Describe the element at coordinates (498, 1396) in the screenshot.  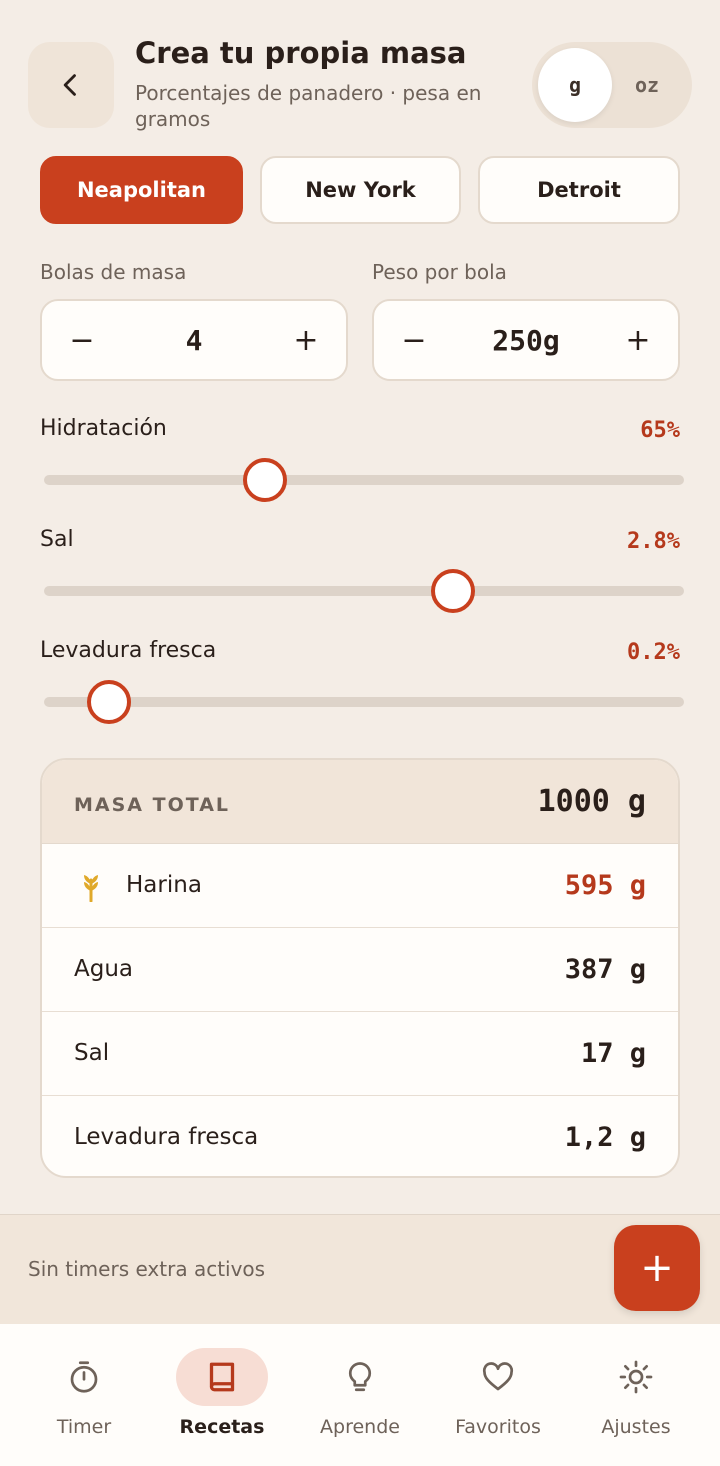
I see `nav-item-favoritos: Favoritos` at that location.